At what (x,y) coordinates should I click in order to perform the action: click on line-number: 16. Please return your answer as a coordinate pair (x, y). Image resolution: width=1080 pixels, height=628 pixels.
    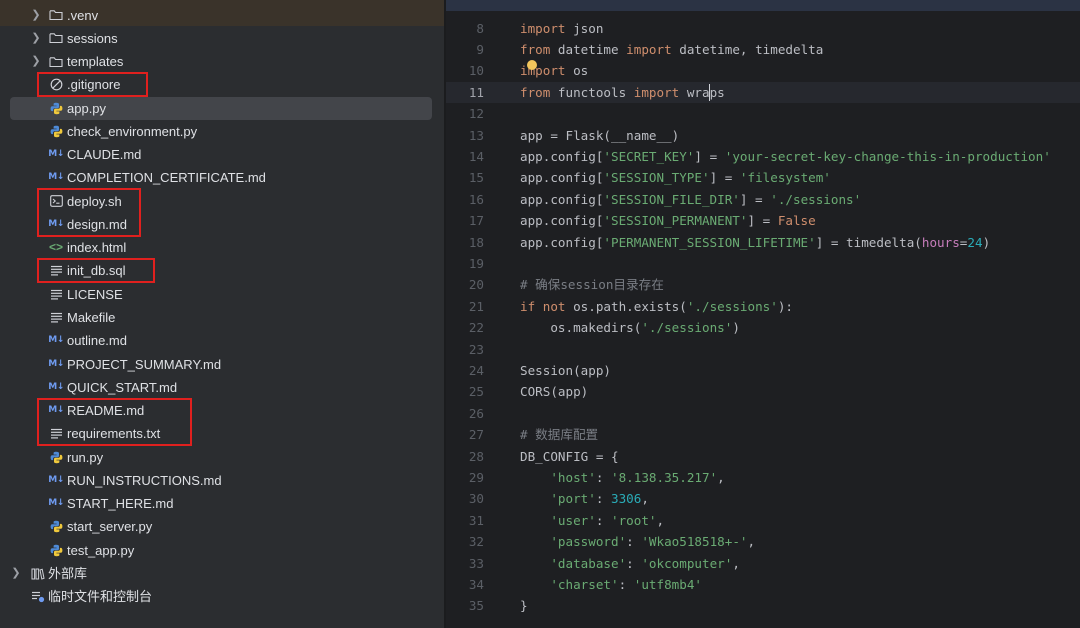
    Looking at the image, I should click on (465, 199).